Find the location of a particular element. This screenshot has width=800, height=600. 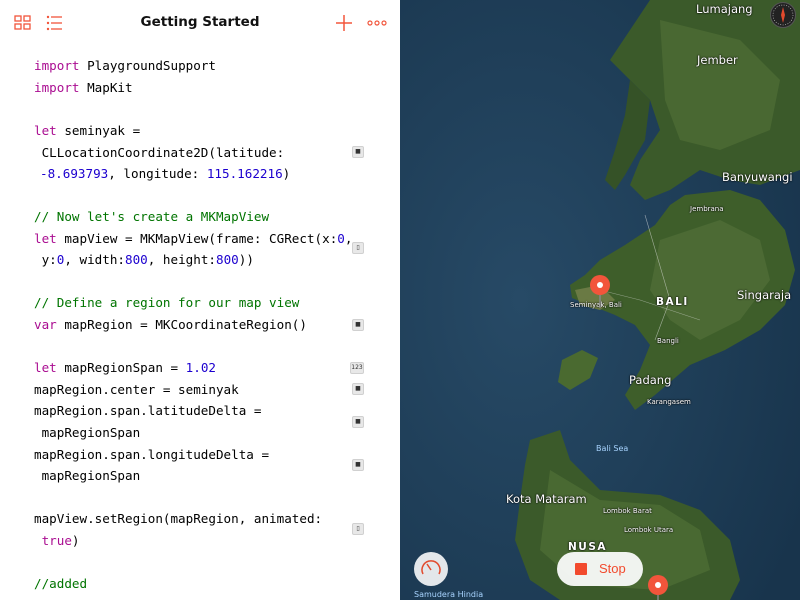

list-icon is located at coordinates (55, 23).